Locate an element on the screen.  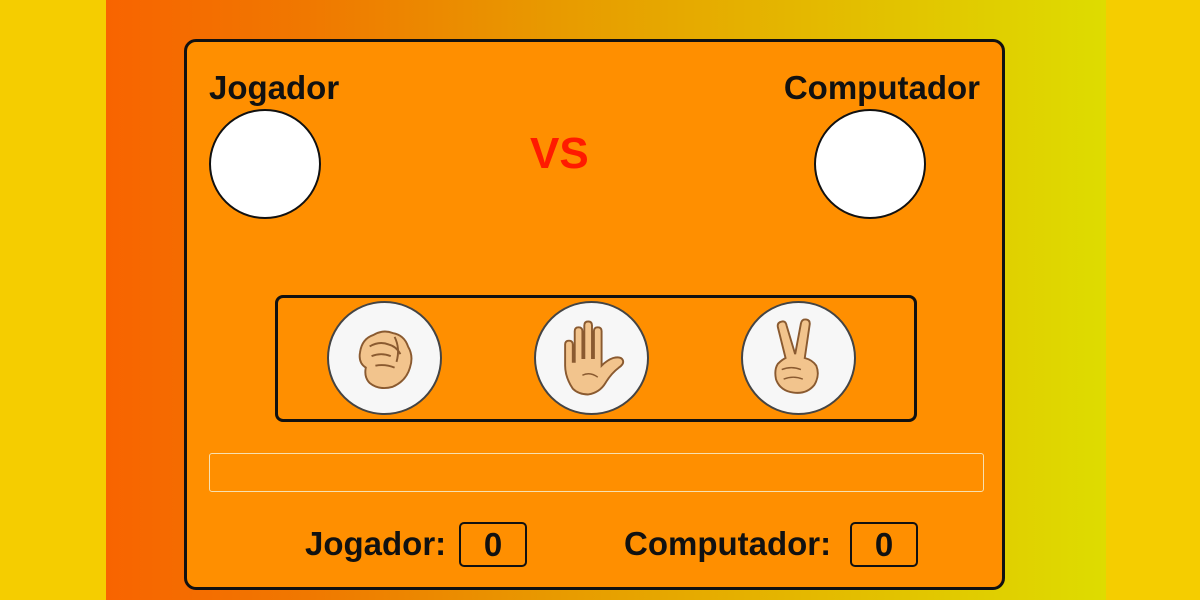
computer-score-label: Computador: is located at coordinates (728, 543).